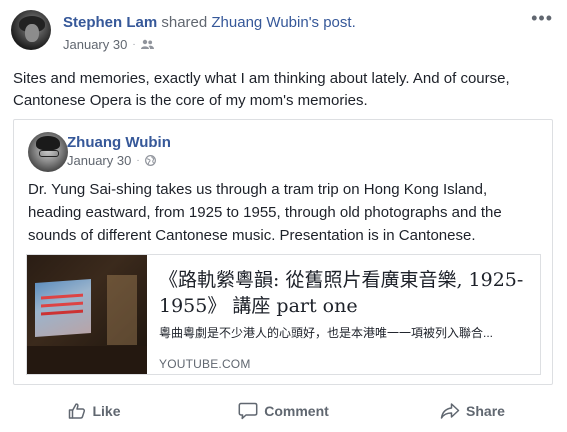  I want to click on share-label: Share, so click(485, 411).